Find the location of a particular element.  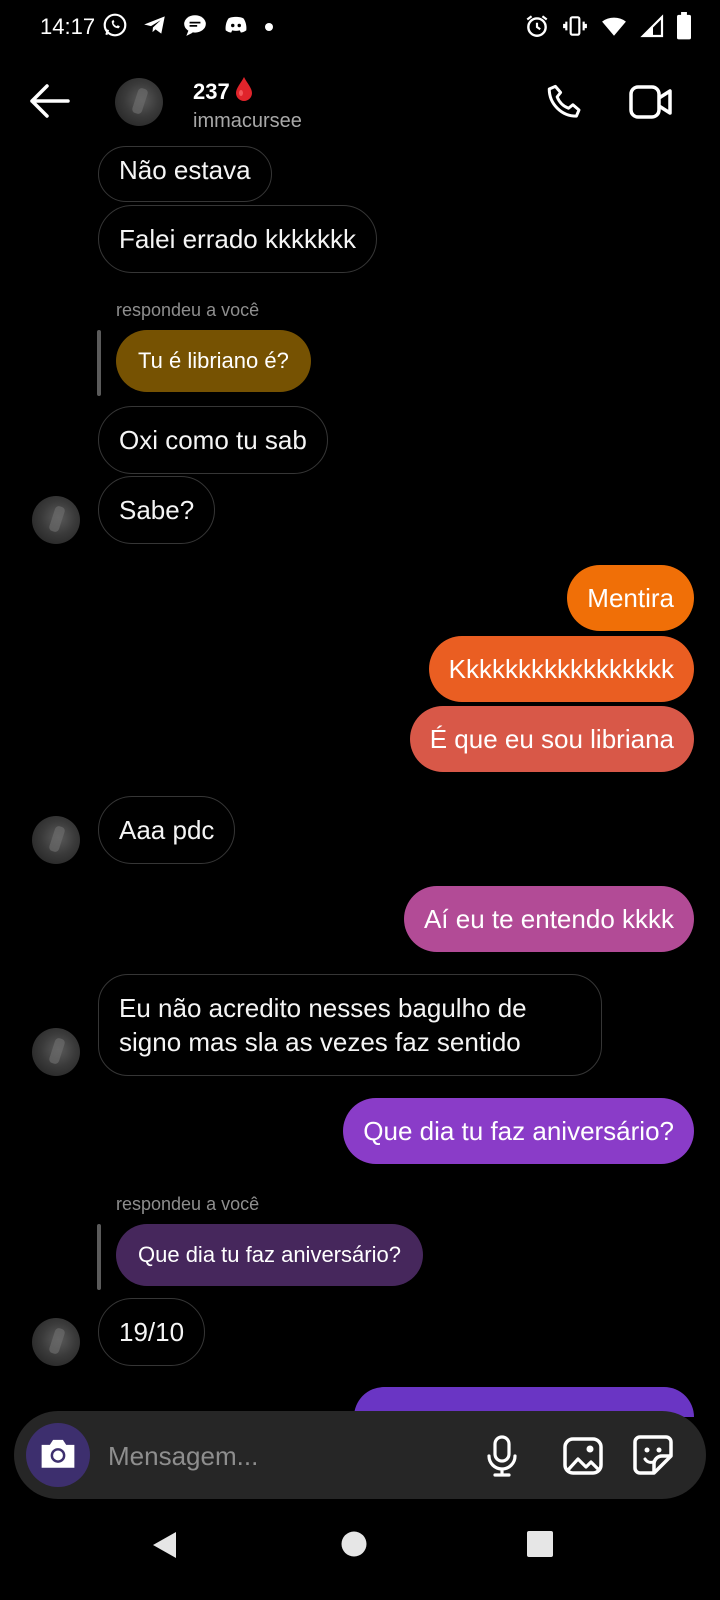

circle-home-icon is located at coordinates (354, 1546).